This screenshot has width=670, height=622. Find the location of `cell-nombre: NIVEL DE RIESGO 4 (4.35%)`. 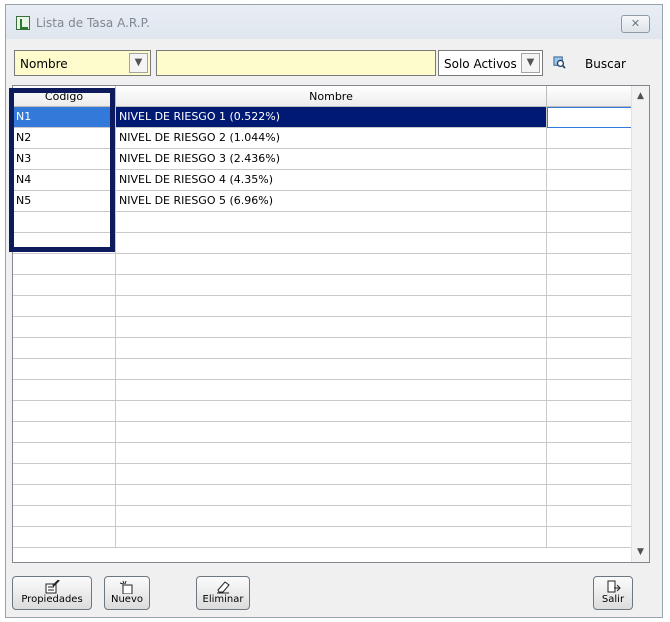

cell-nombre: NIVEL DE RIESGO 4 (4.35%) is located at coordinates (331, 180).